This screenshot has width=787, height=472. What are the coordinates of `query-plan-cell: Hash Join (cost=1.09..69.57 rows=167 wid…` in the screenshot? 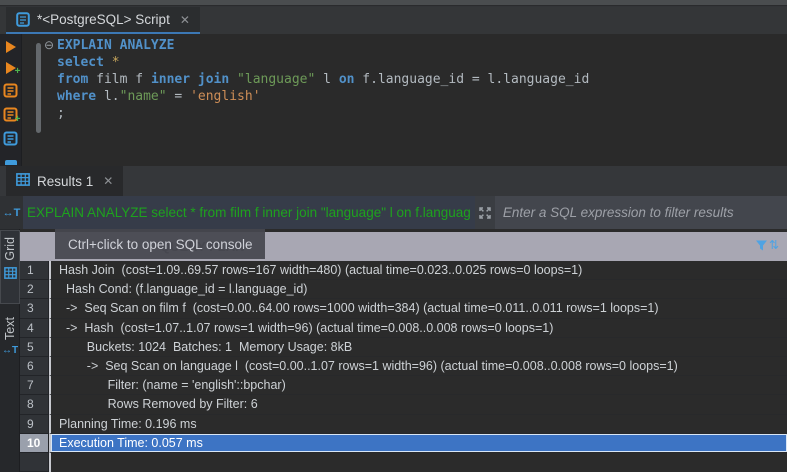 It's located at (418, 271).